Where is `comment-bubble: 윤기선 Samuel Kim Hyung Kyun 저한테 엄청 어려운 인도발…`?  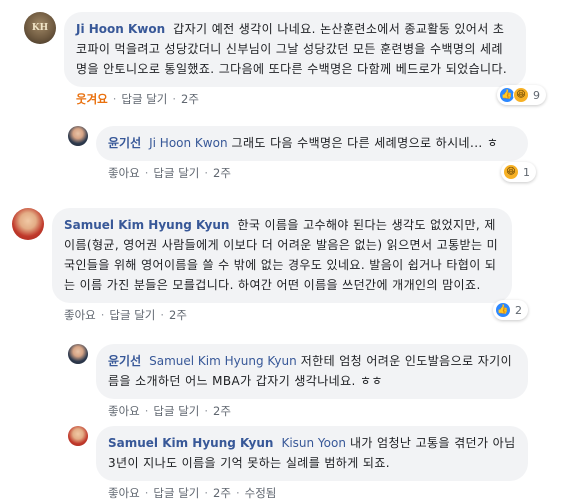
comment-bubble: 윤기선 Samuel Kim Hyung Kyun 저한테 엄청 어려운 인도발… is located at coordinates (312, 371).